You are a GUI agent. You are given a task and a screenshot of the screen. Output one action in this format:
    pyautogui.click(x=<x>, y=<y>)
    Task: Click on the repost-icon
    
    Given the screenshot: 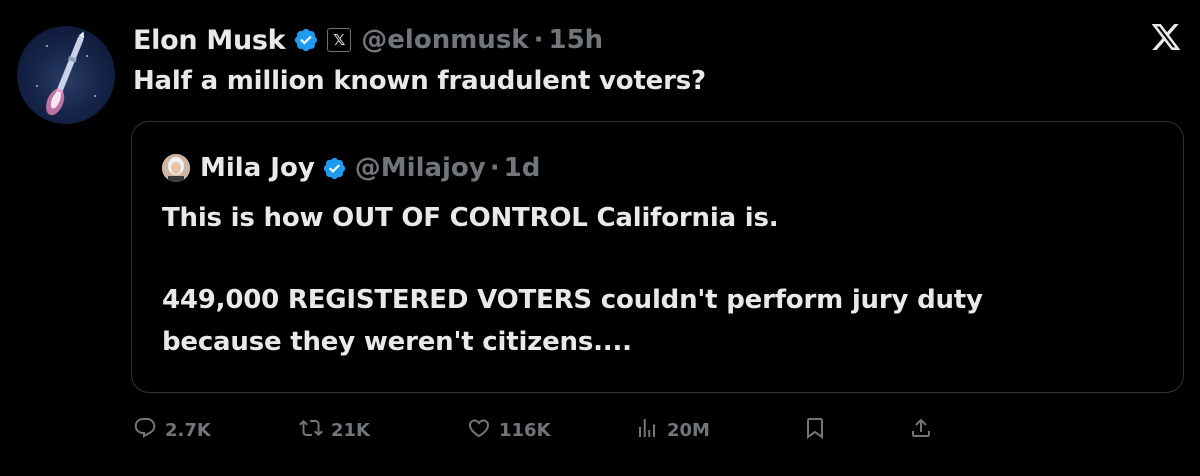 What is the action you would take?
    pyautogui.click(x=311, y=430)
    